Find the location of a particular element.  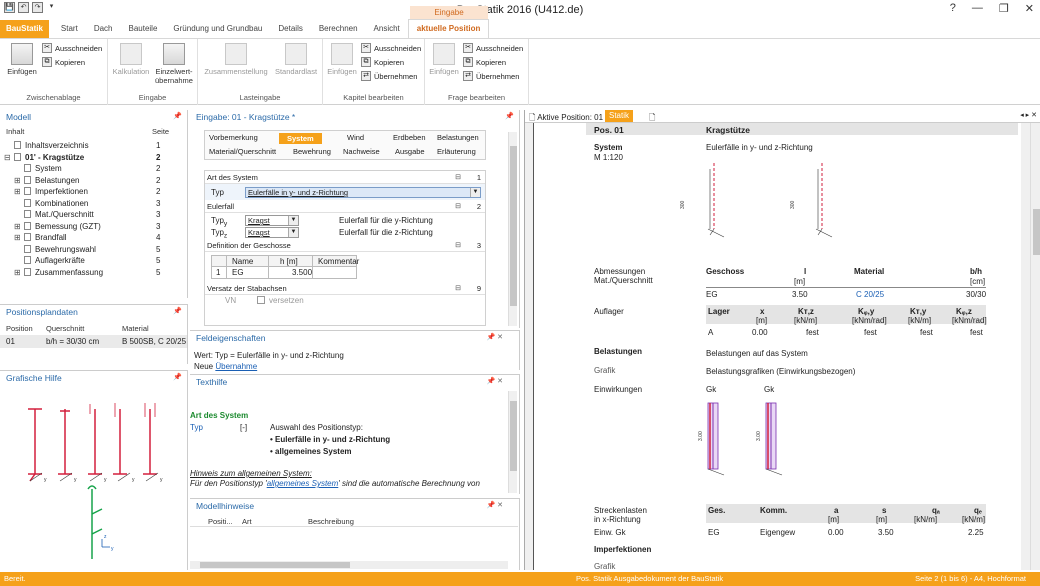

maximize-icon: ❐ is located at coordinates (1004, 8).